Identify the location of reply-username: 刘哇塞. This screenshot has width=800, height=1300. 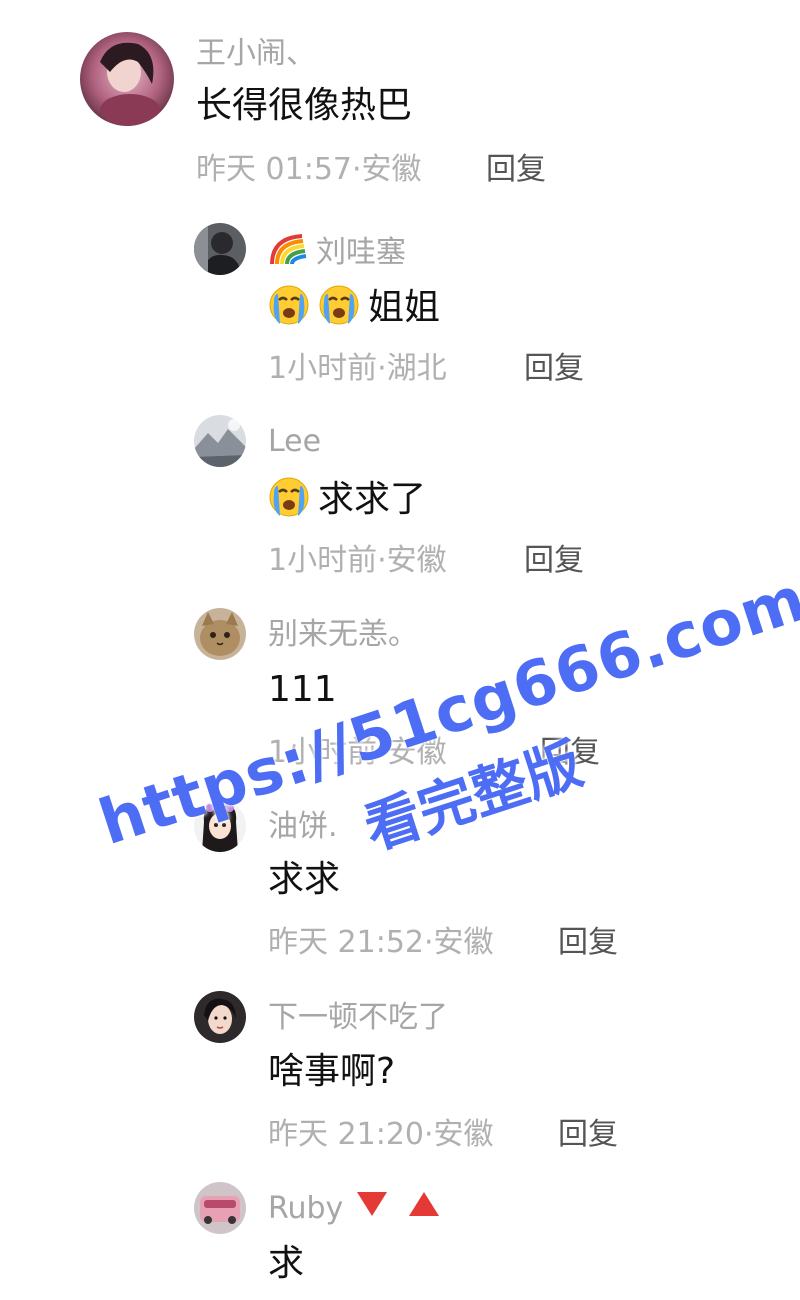
(337, 251).